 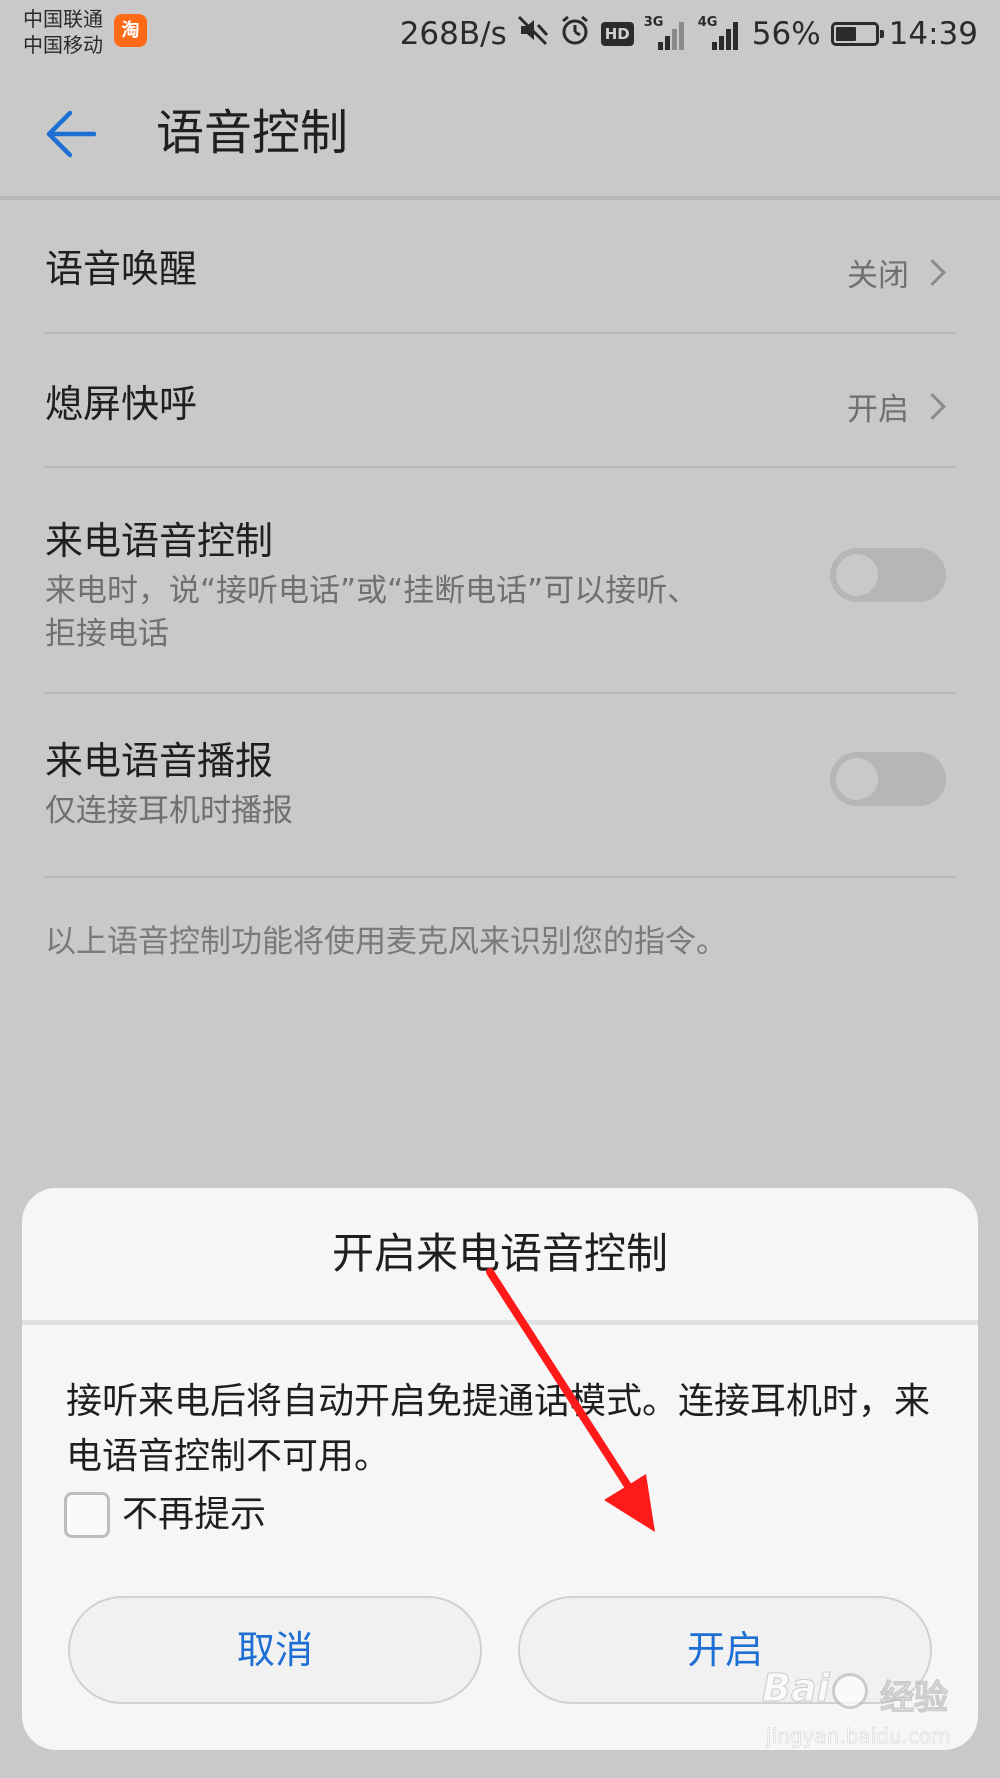 I want to click on watermark-text: 经验, so click(x=914, y=1698).